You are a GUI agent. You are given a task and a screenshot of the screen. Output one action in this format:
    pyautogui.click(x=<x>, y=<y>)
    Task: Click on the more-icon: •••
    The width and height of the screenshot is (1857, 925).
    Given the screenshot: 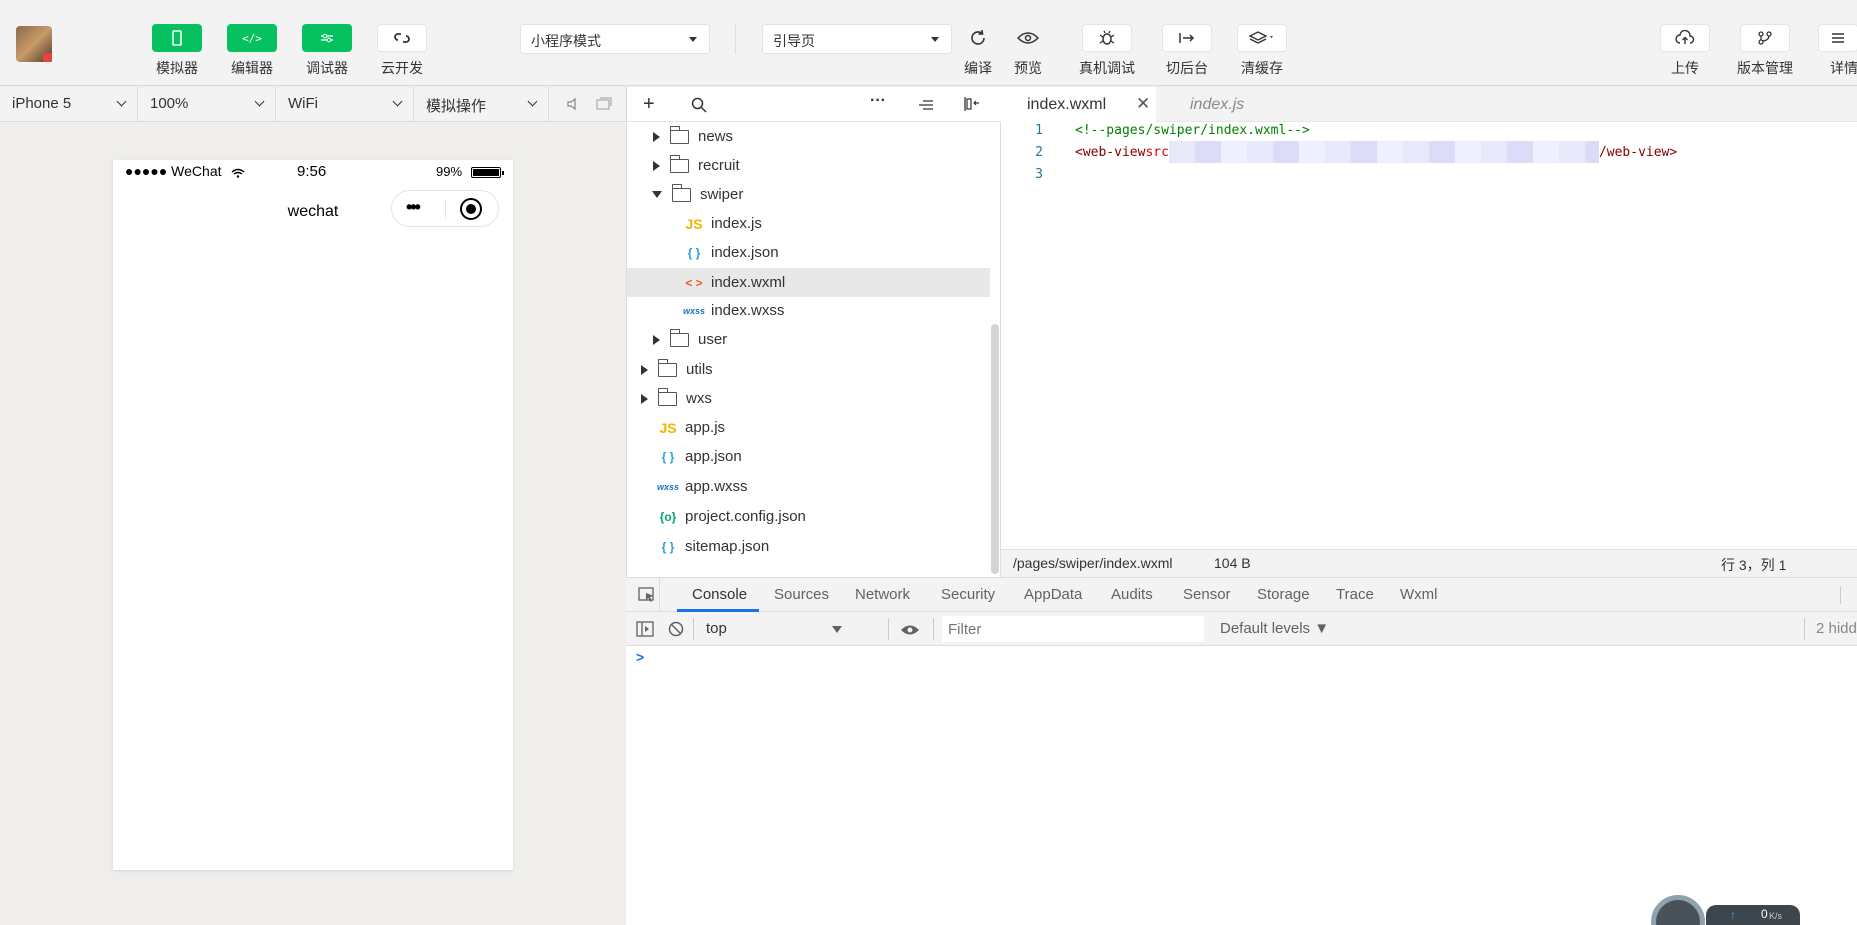 What is the action you would take?
    pyautogui.click(x=413, y=207)
    